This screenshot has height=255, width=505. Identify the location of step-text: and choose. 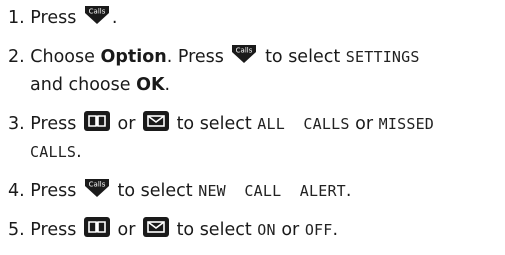
(80, 85).